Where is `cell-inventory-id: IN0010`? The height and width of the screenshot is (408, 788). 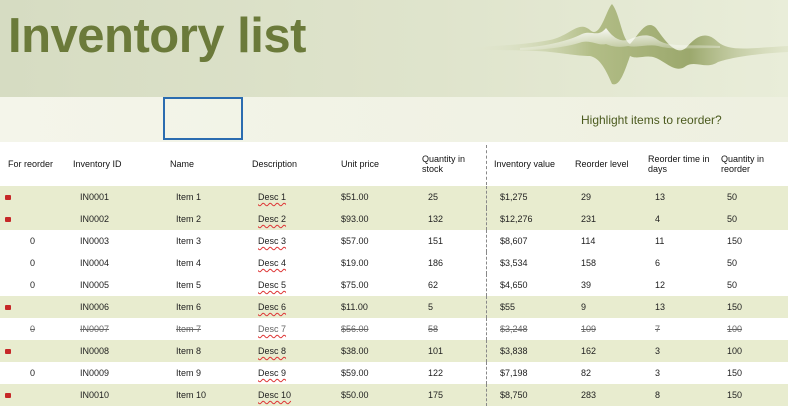
cell-inventory-id: IN0010 is located at coordinates (94, 395).